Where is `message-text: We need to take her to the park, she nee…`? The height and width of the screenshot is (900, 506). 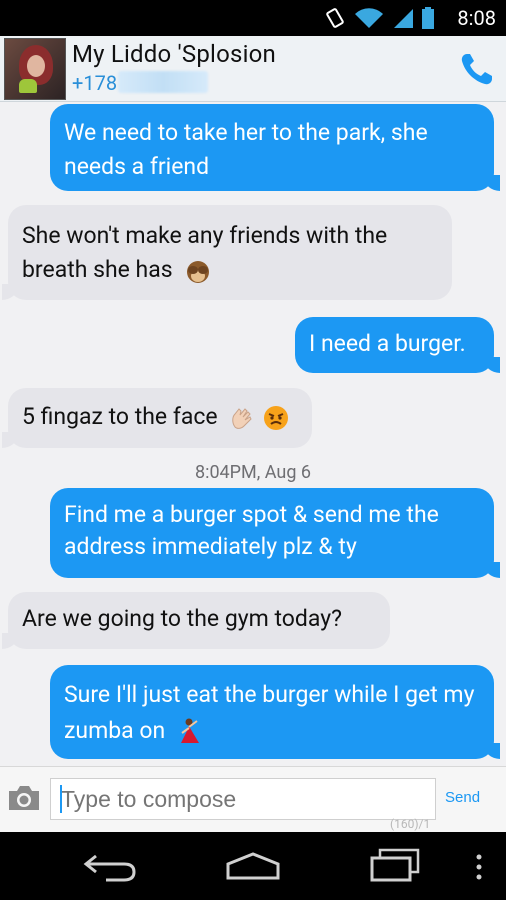 message-text: We need to take her to the park, she nee… is located at coordinates (246, 149).